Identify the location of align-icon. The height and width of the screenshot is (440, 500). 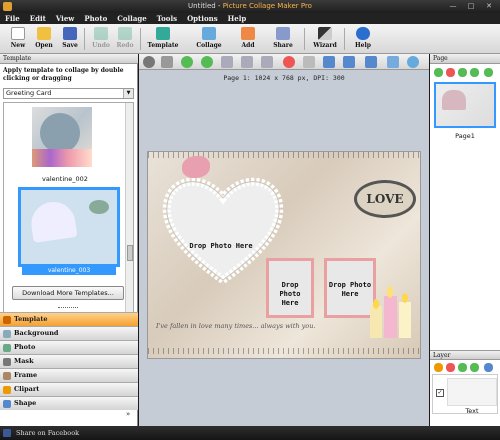
(329, 62).